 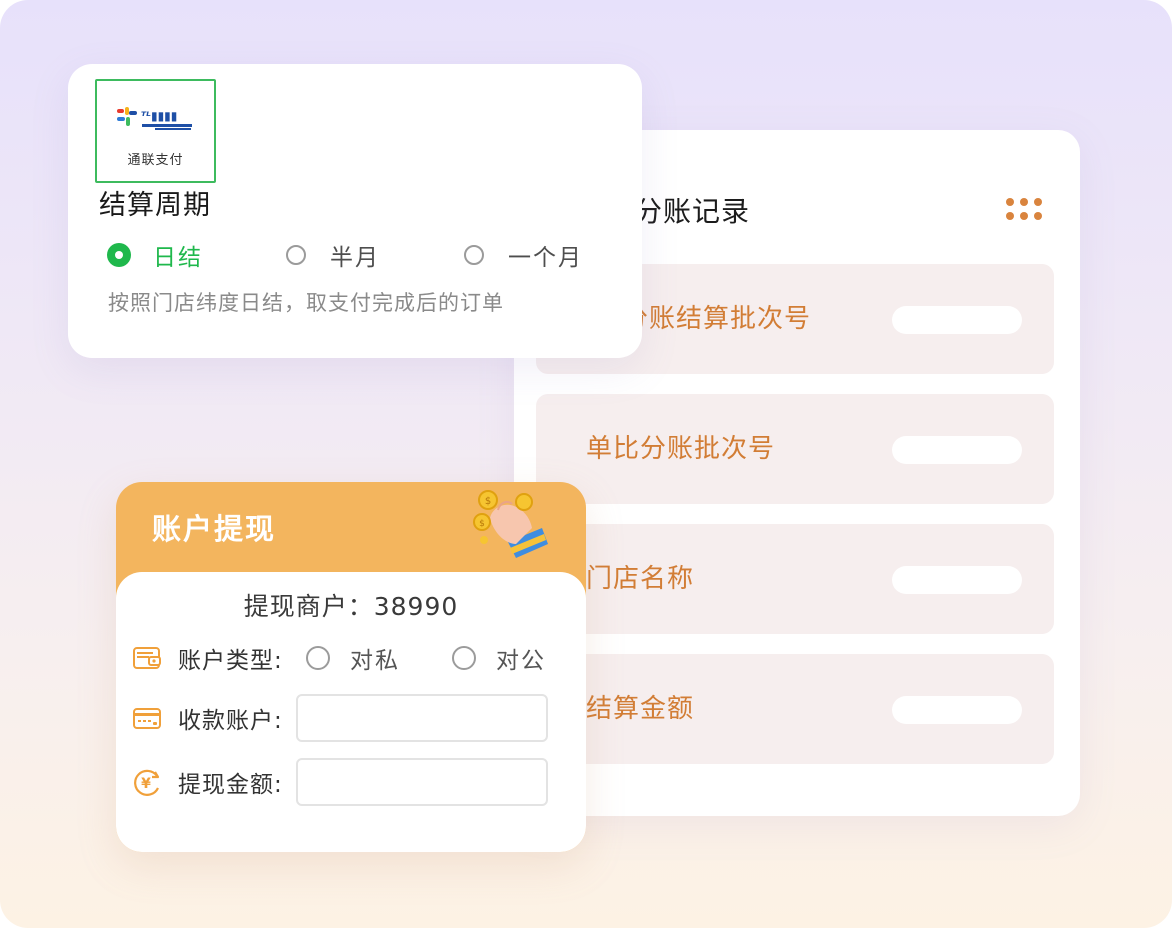 I want to click on record-label: 分账结算批次号, so click(x=717, y=319).